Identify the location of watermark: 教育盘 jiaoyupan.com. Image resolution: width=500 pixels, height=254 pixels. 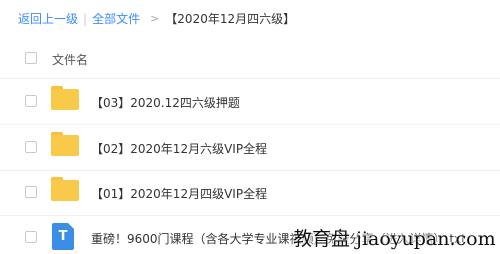
(394, 239).